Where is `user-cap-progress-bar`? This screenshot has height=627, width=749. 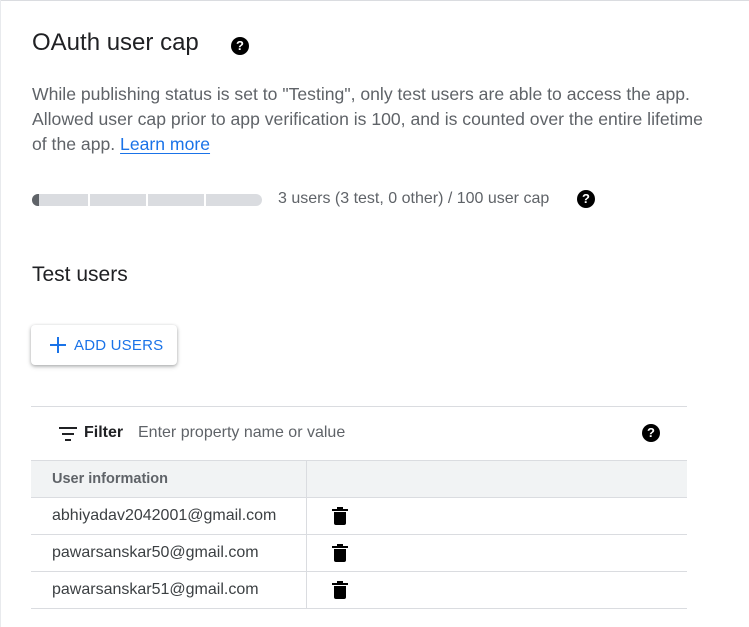
user-cap-progress-bar is located at coordinates (147, 200).